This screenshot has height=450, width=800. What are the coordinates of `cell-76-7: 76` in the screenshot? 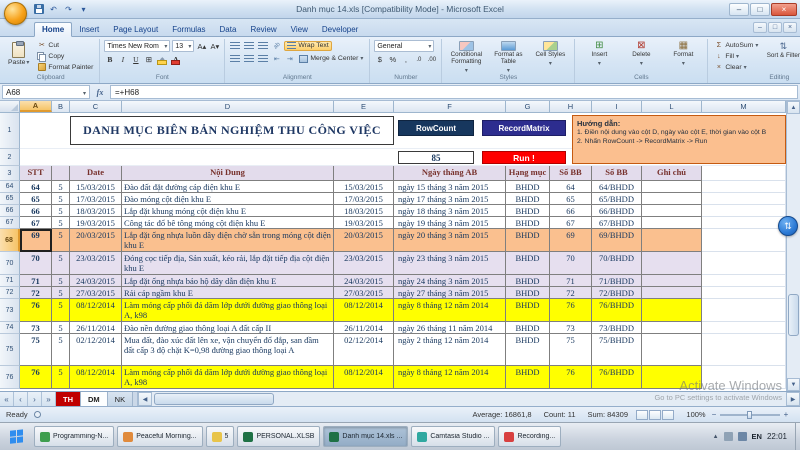 It's located at (571, 377).